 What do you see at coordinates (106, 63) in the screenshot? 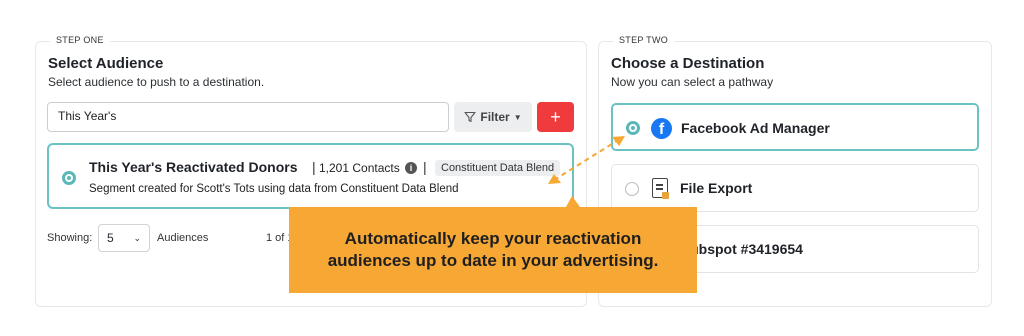
I see `select-audience-title: Select Audience` at bounding box center [106, 63].